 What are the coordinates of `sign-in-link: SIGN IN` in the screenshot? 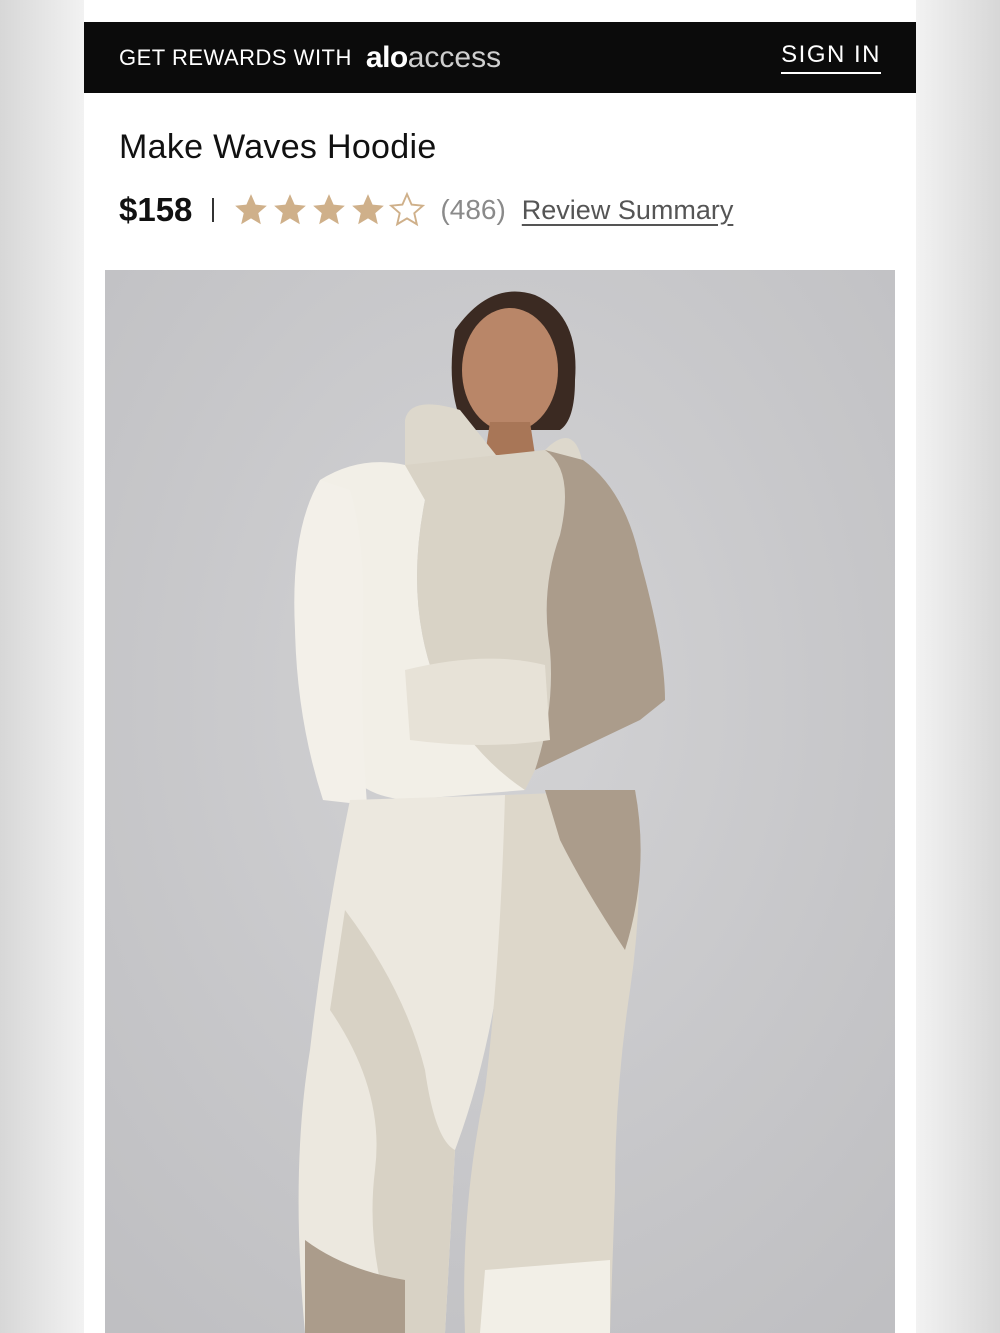 It's located at (831, 57).